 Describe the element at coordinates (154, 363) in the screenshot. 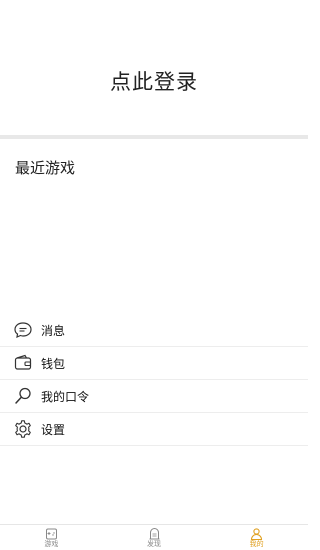

I see `menu-item-wallet: 钱包` at that location.